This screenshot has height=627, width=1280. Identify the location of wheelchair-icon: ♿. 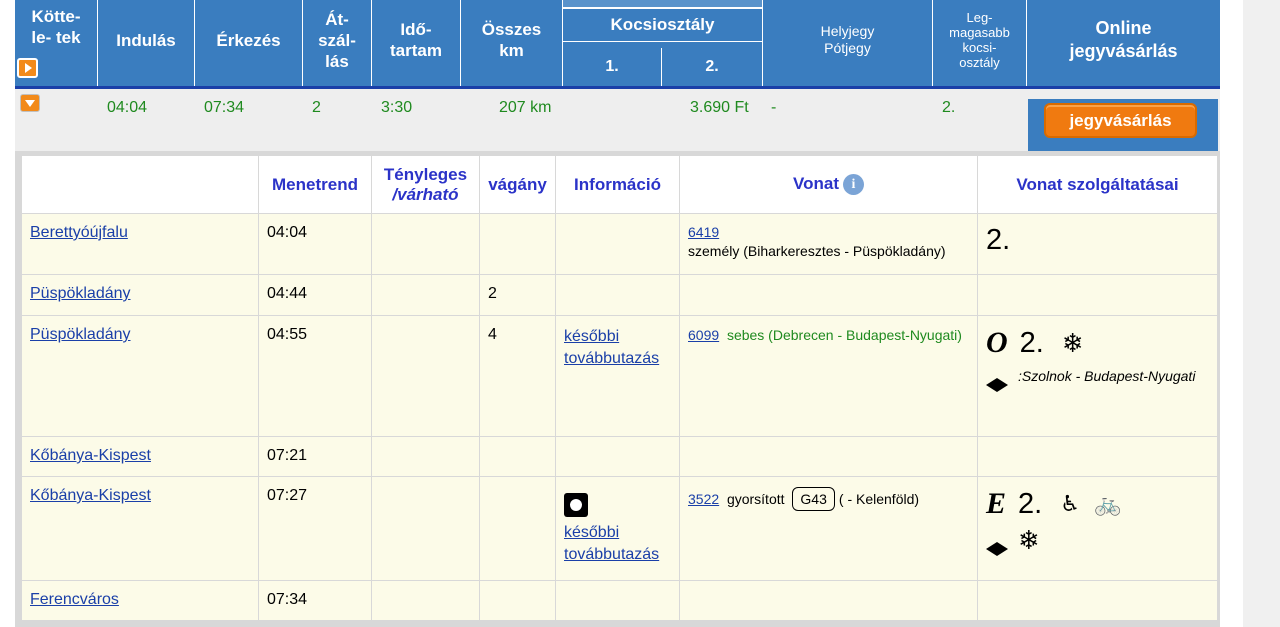
(1070, 503).